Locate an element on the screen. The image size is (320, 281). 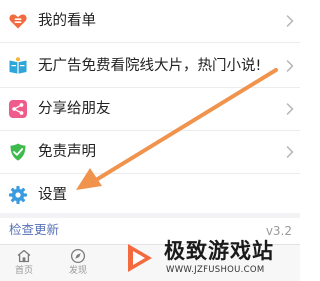
share-icon is located at coordinates (18, 109).